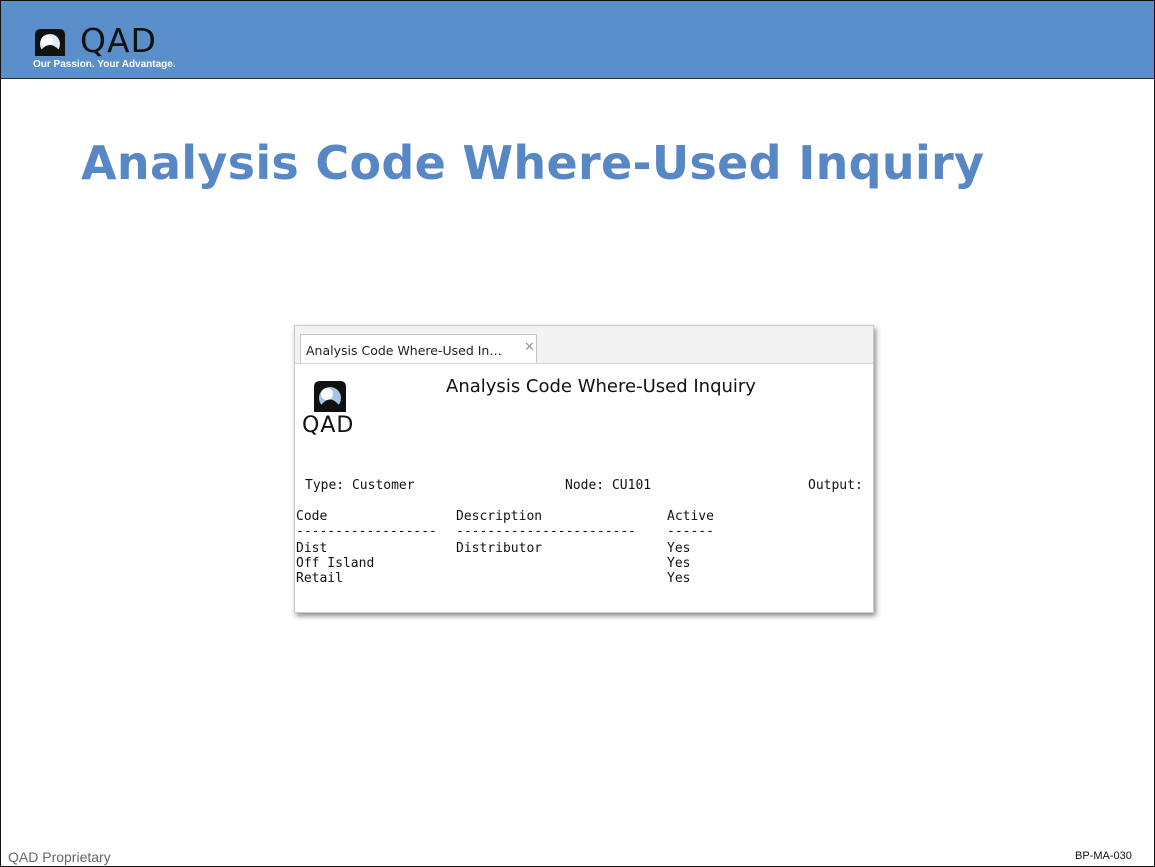 This screenshot has width=1155, height=867. I want to click on tab-analysis-code-where-used: Analysis Code Where-Used In… ✕, so click(418, 348).